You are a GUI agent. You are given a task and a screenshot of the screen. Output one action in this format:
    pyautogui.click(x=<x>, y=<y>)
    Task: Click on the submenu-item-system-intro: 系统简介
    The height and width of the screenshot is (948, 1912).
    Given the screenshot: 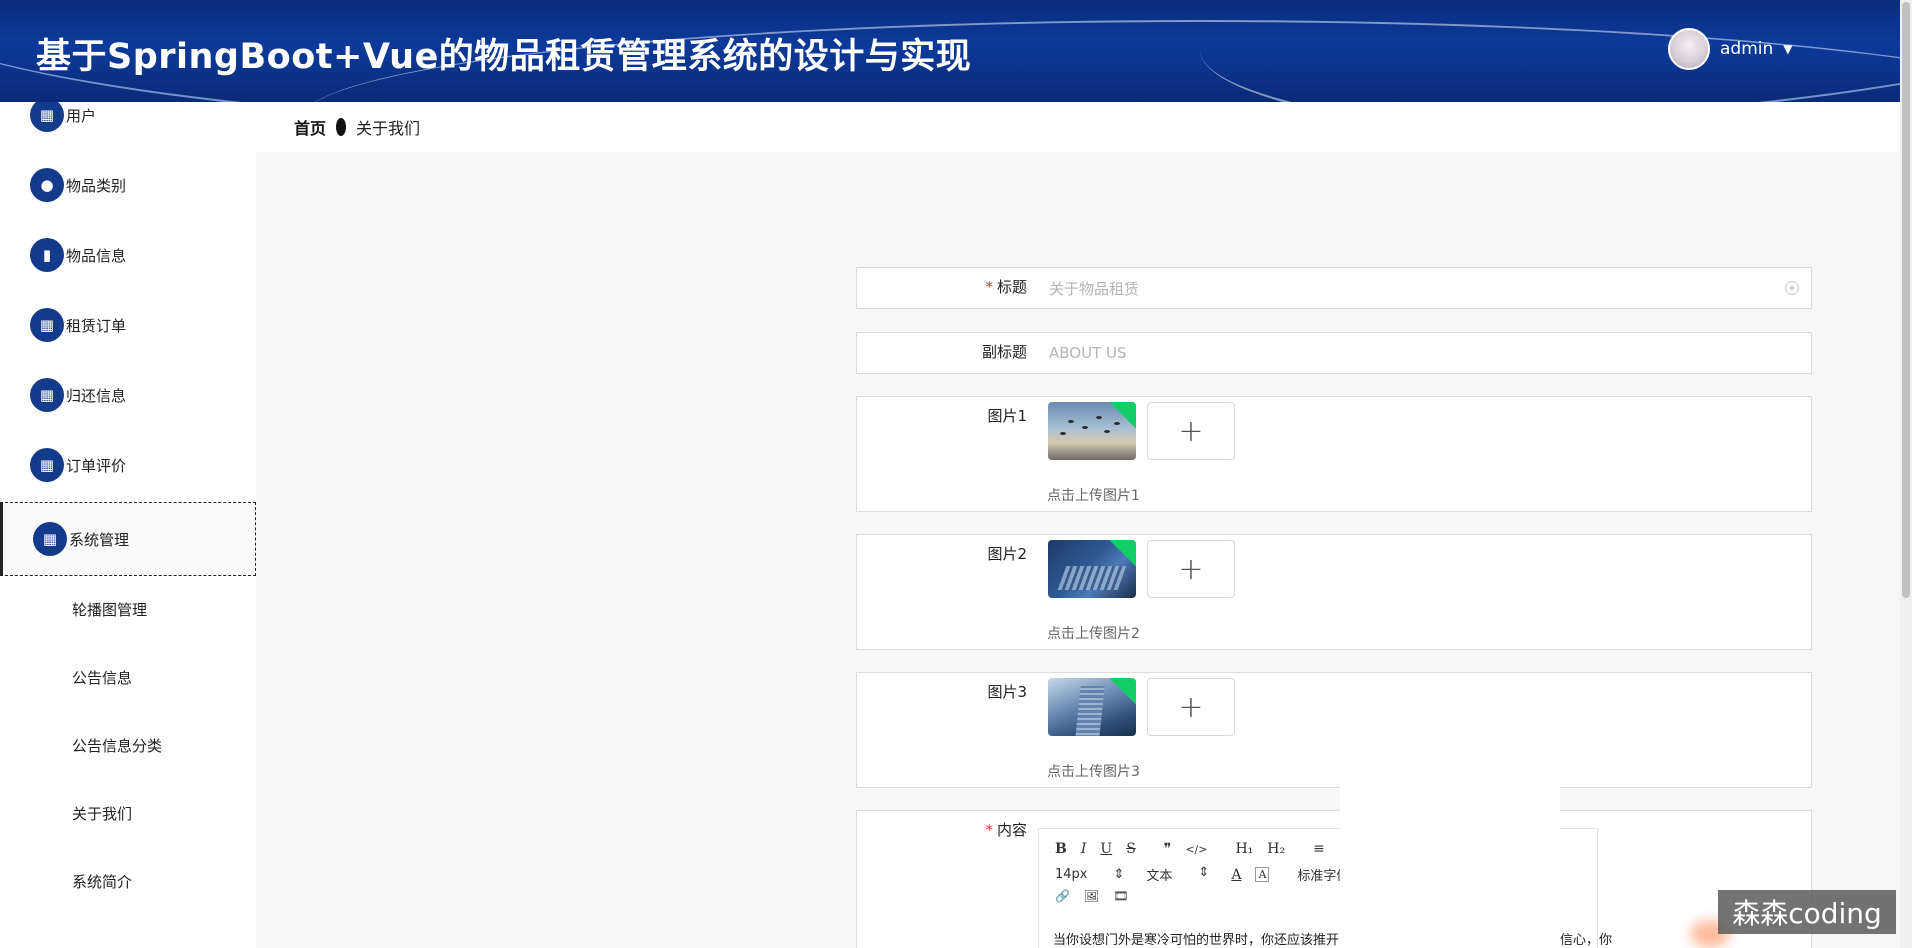 What is the action you would take?
    pyautogui.click(x=128, y=881)
    